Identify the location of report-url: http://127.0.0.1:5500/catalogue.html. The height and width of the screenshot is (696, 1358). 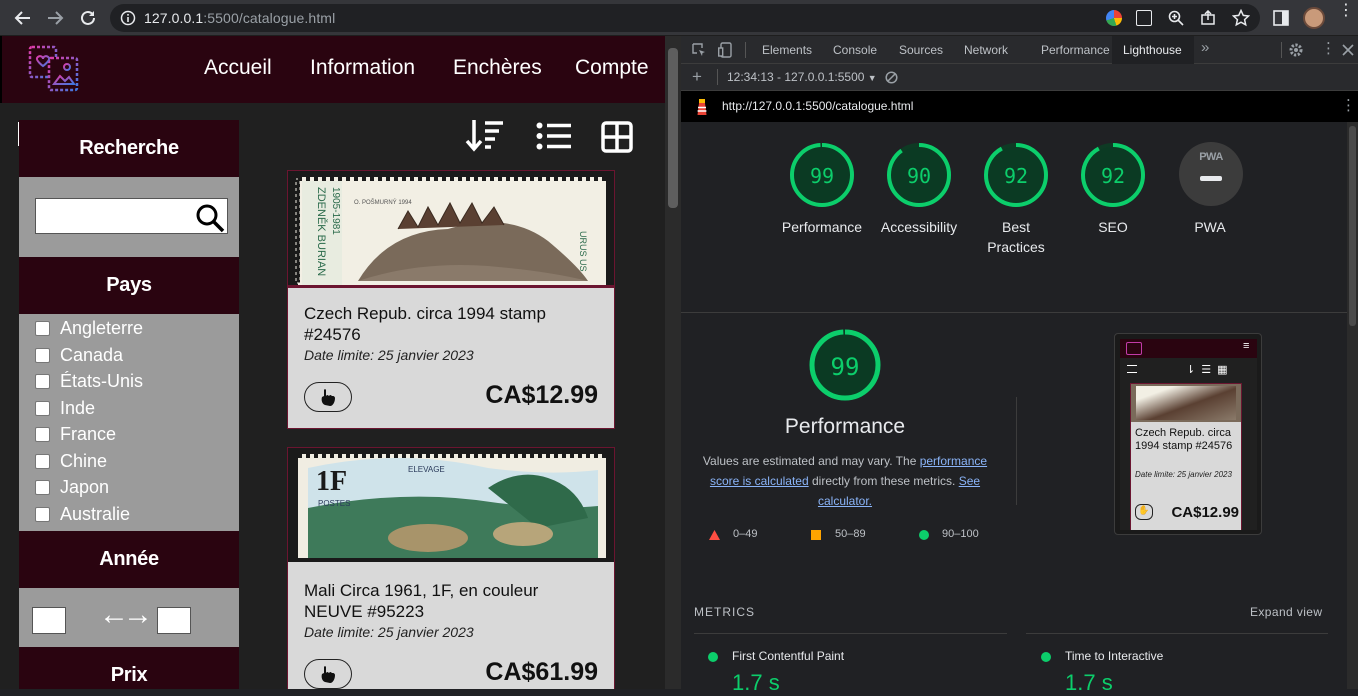
(817, 106).